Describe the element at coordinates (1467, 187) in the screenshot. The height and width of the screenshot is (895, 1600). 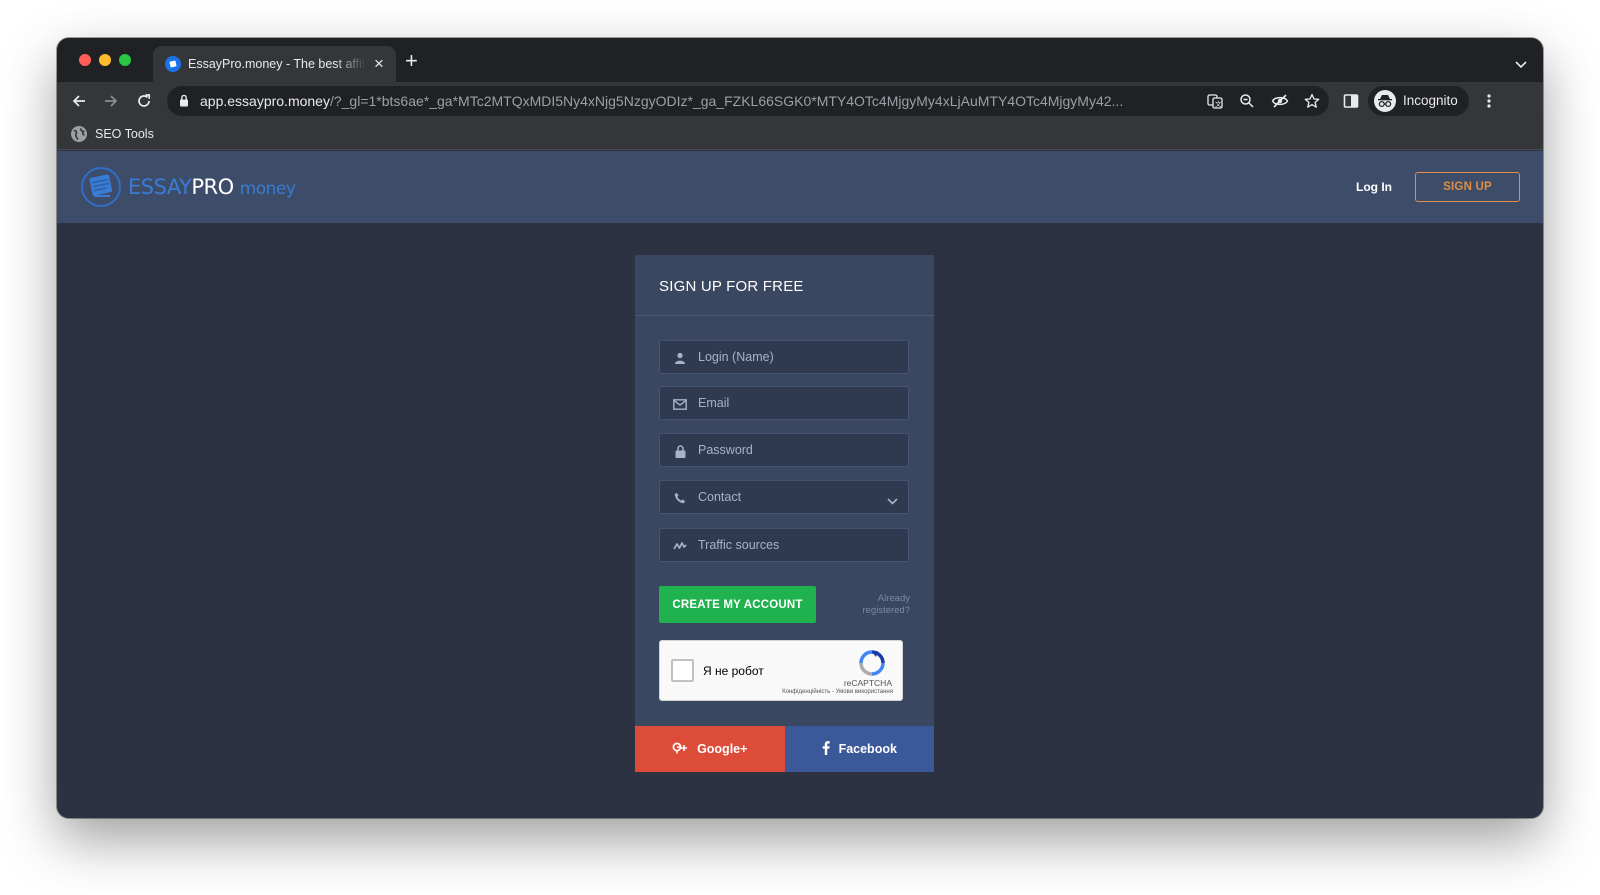
I see `signup-button: SIGN UP` at that location.